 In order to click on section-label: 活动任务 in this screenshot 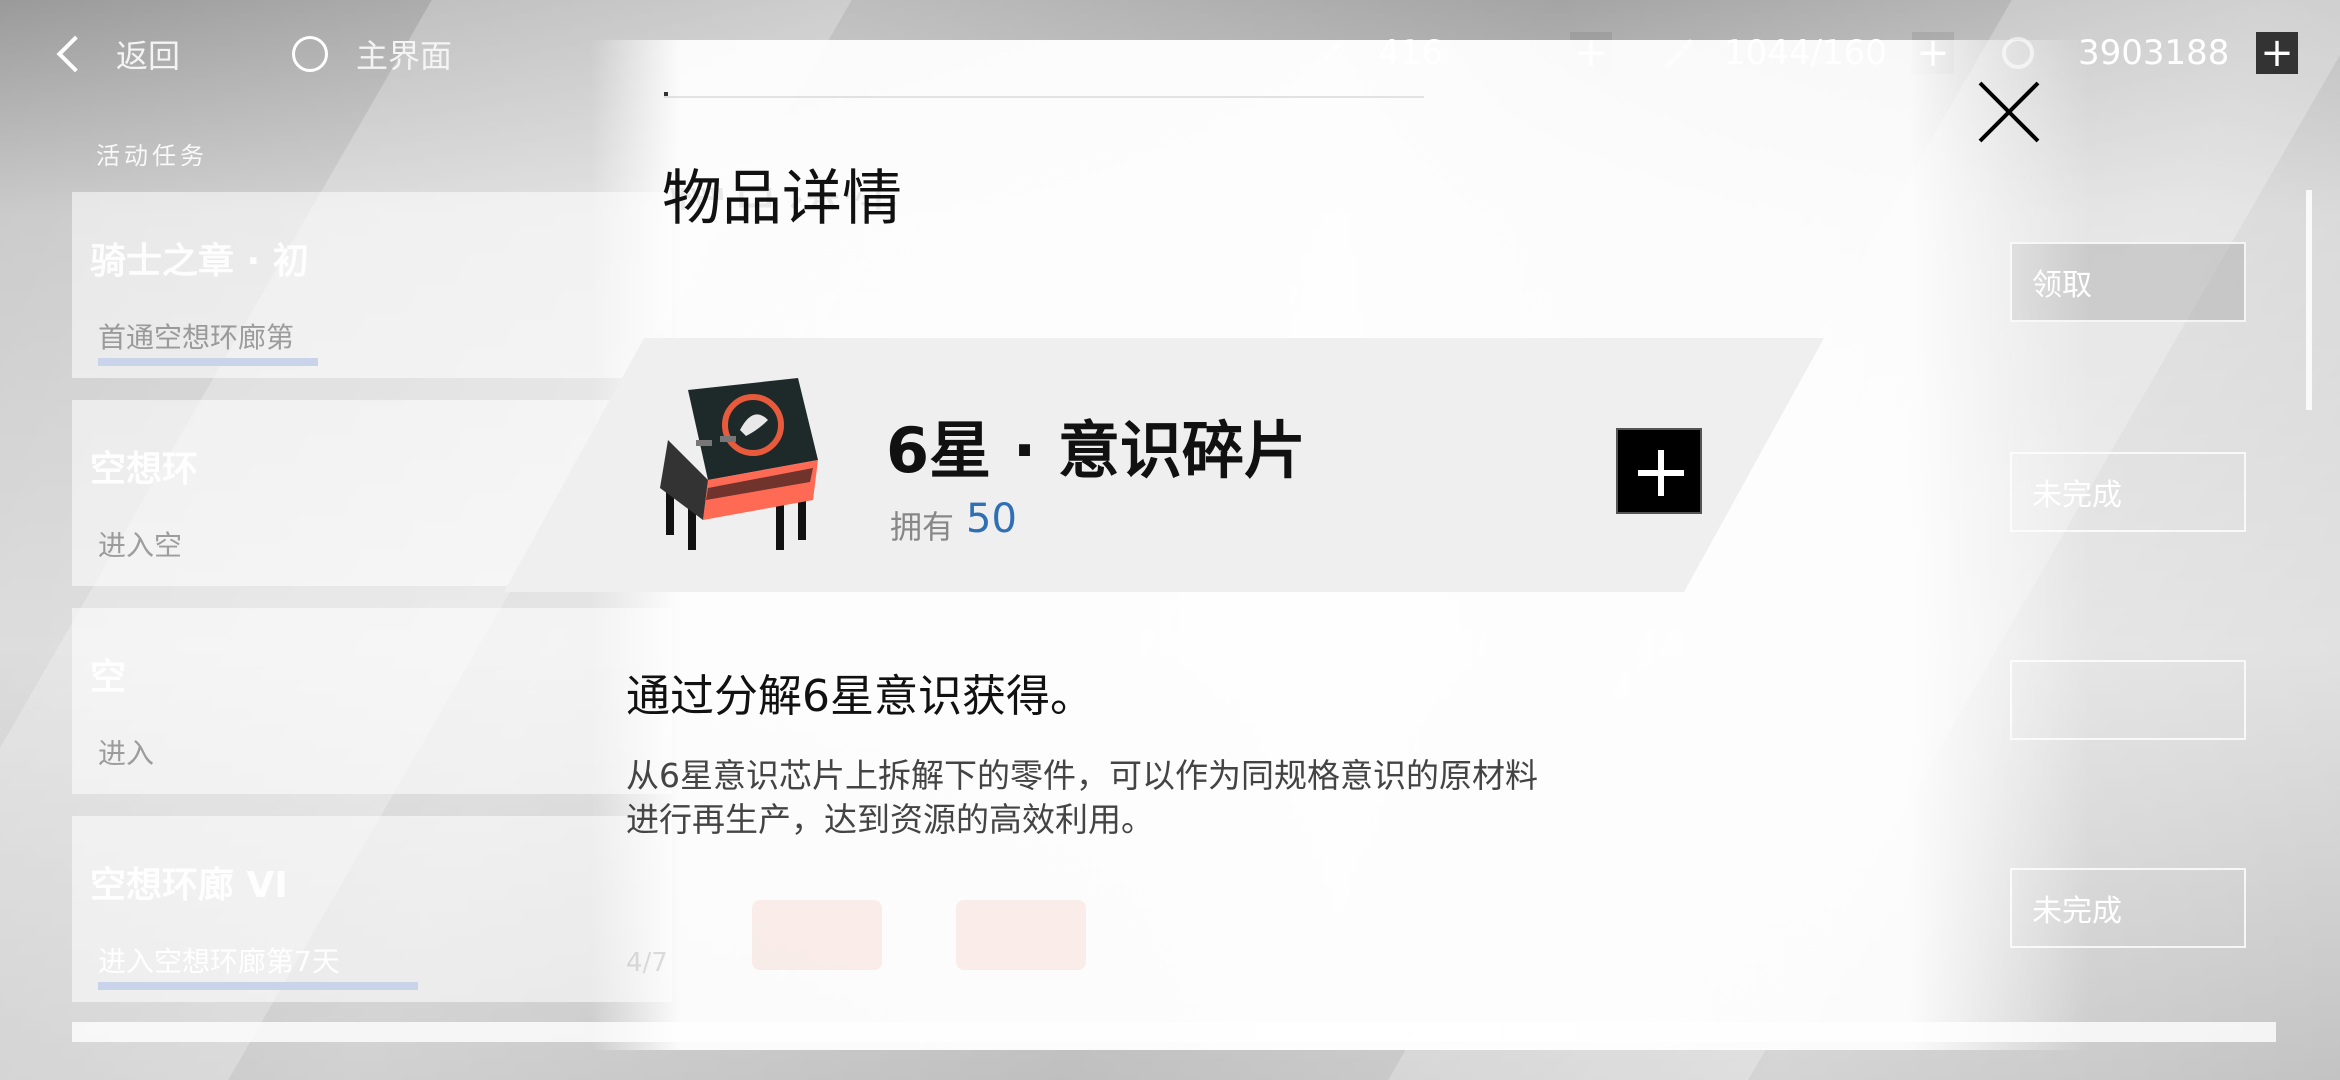, I will do `click(152, 156)`.